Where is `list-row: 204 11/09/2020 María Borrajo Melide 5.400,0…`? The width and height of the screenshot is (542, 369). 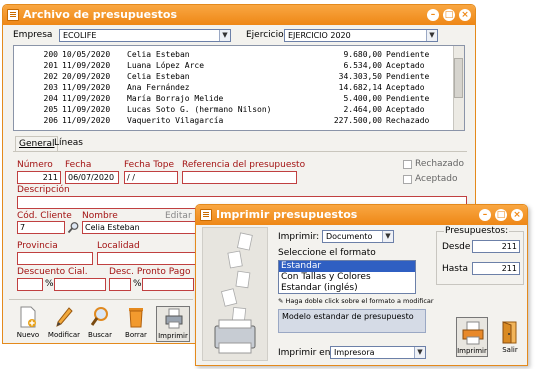
list-row: 204 11/09/2020 María Borrajo Melide 5.400,0… is located at coordinates (234, 98).